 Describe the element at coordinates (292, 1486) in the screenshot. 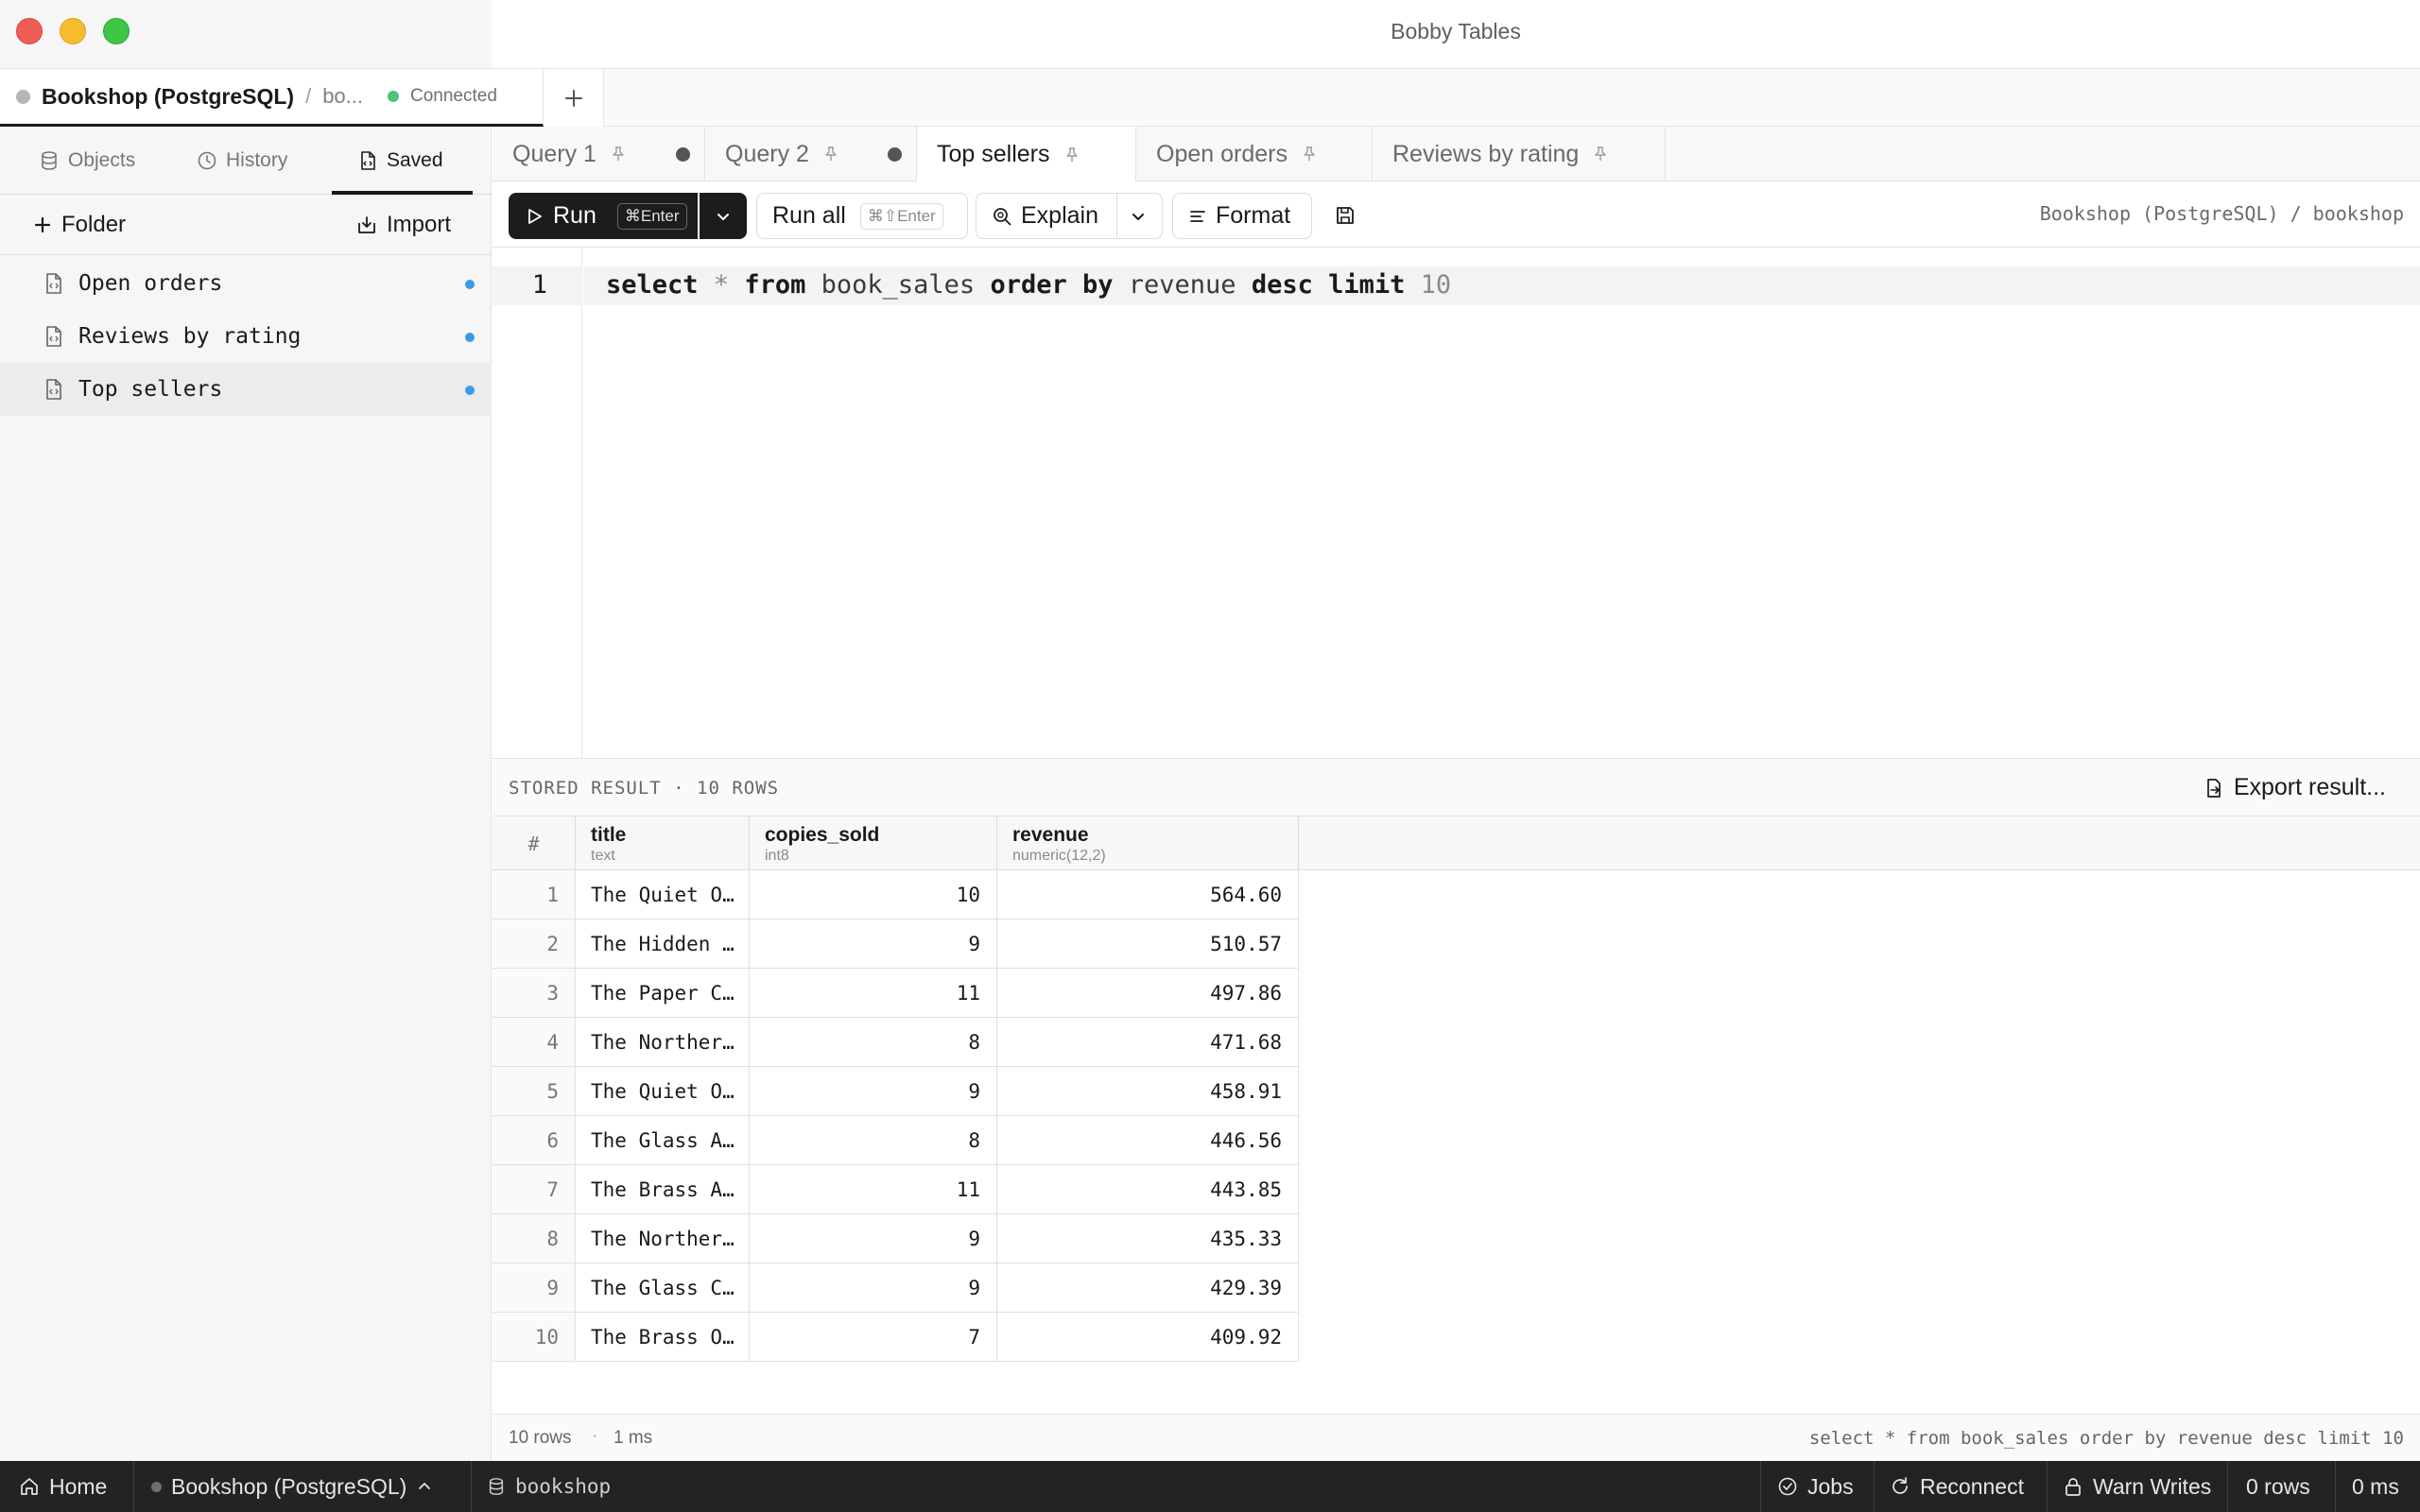

I see `connection-switcher: Bookshop (PostgreSQL)` at that location.